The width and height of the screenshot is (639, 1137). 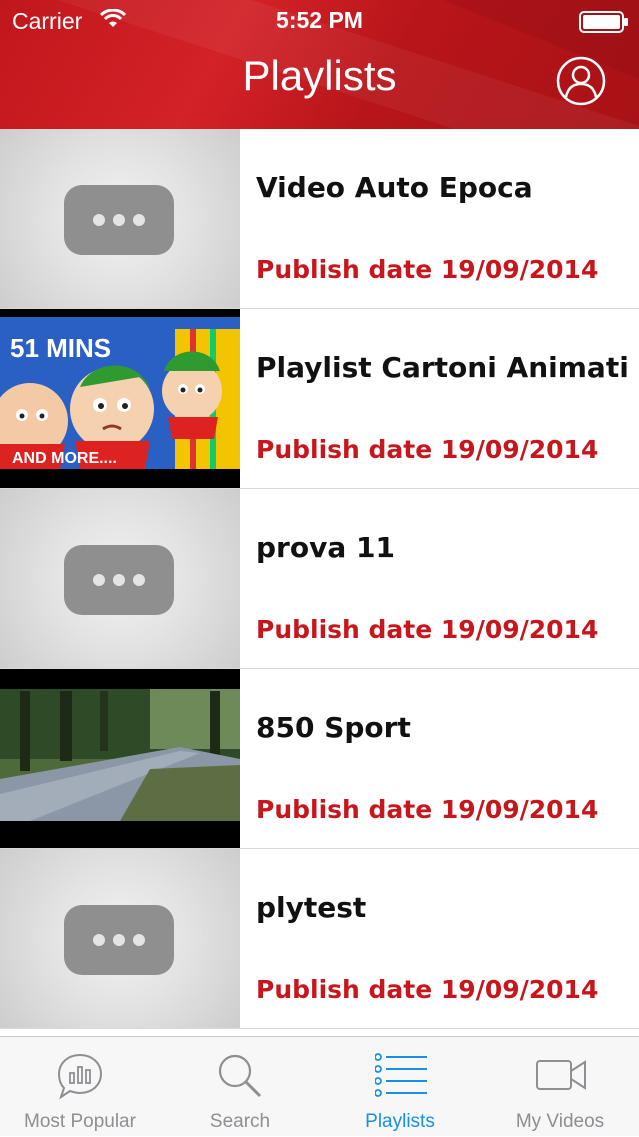 I want to click on playlist-title: prova 11, so click(x=325, y=547).